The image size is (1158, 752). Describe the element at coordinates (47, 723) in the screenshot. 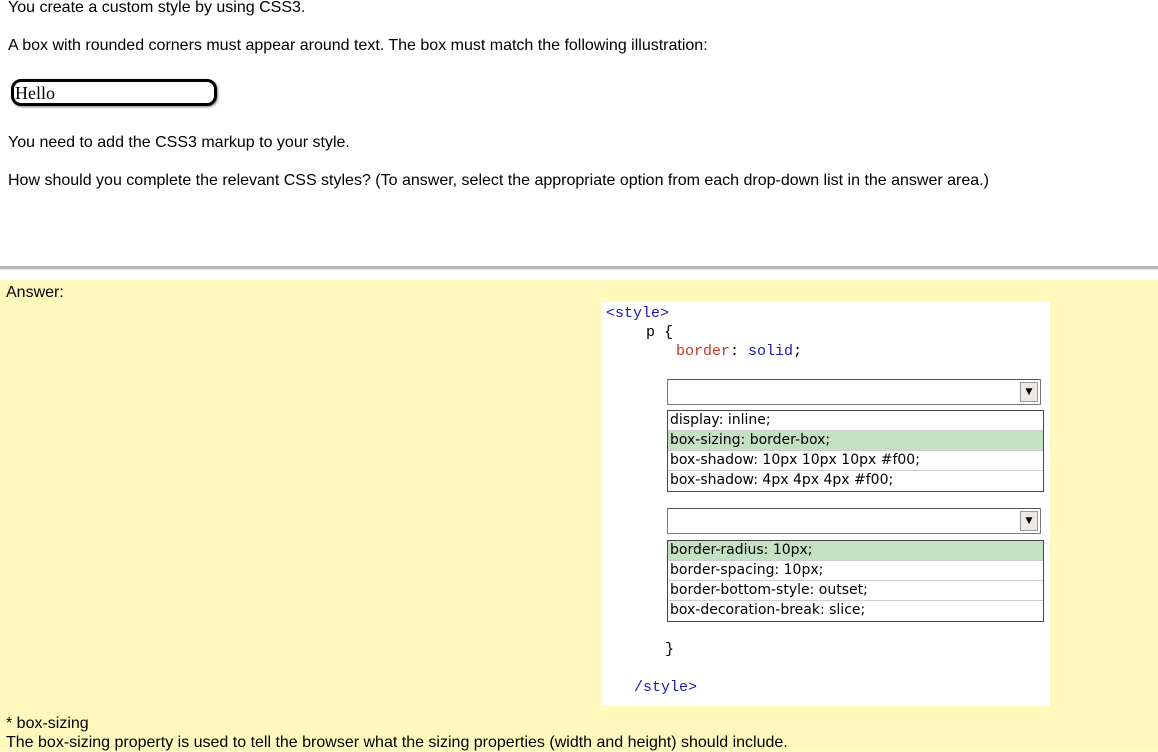

I see `note-title: * box-sizing` at that location.